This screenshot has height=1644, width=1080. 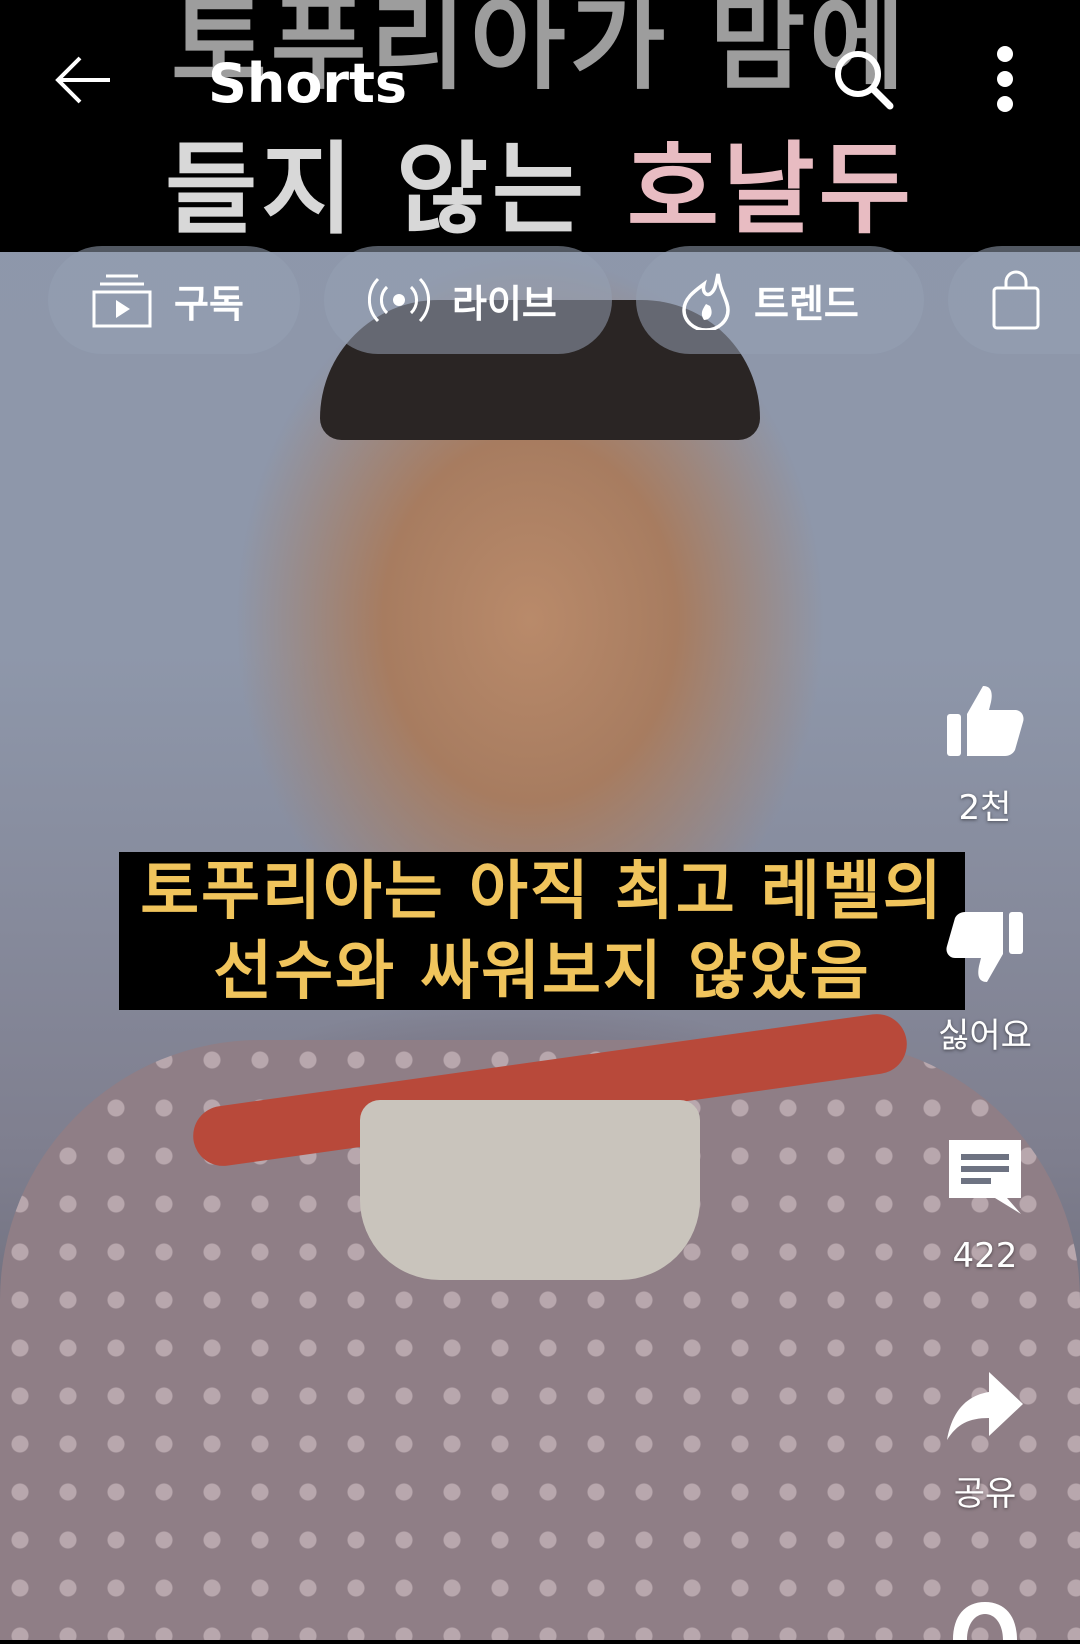 I want to click on category-chips: 구독 라이브 트렌드, so click(x=540, y=301).